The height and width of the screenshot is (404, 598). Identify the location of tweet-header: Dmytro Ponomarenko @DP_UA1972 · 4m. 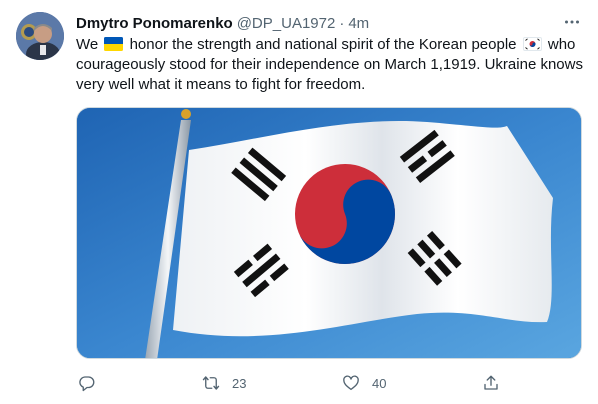
(329, 23).